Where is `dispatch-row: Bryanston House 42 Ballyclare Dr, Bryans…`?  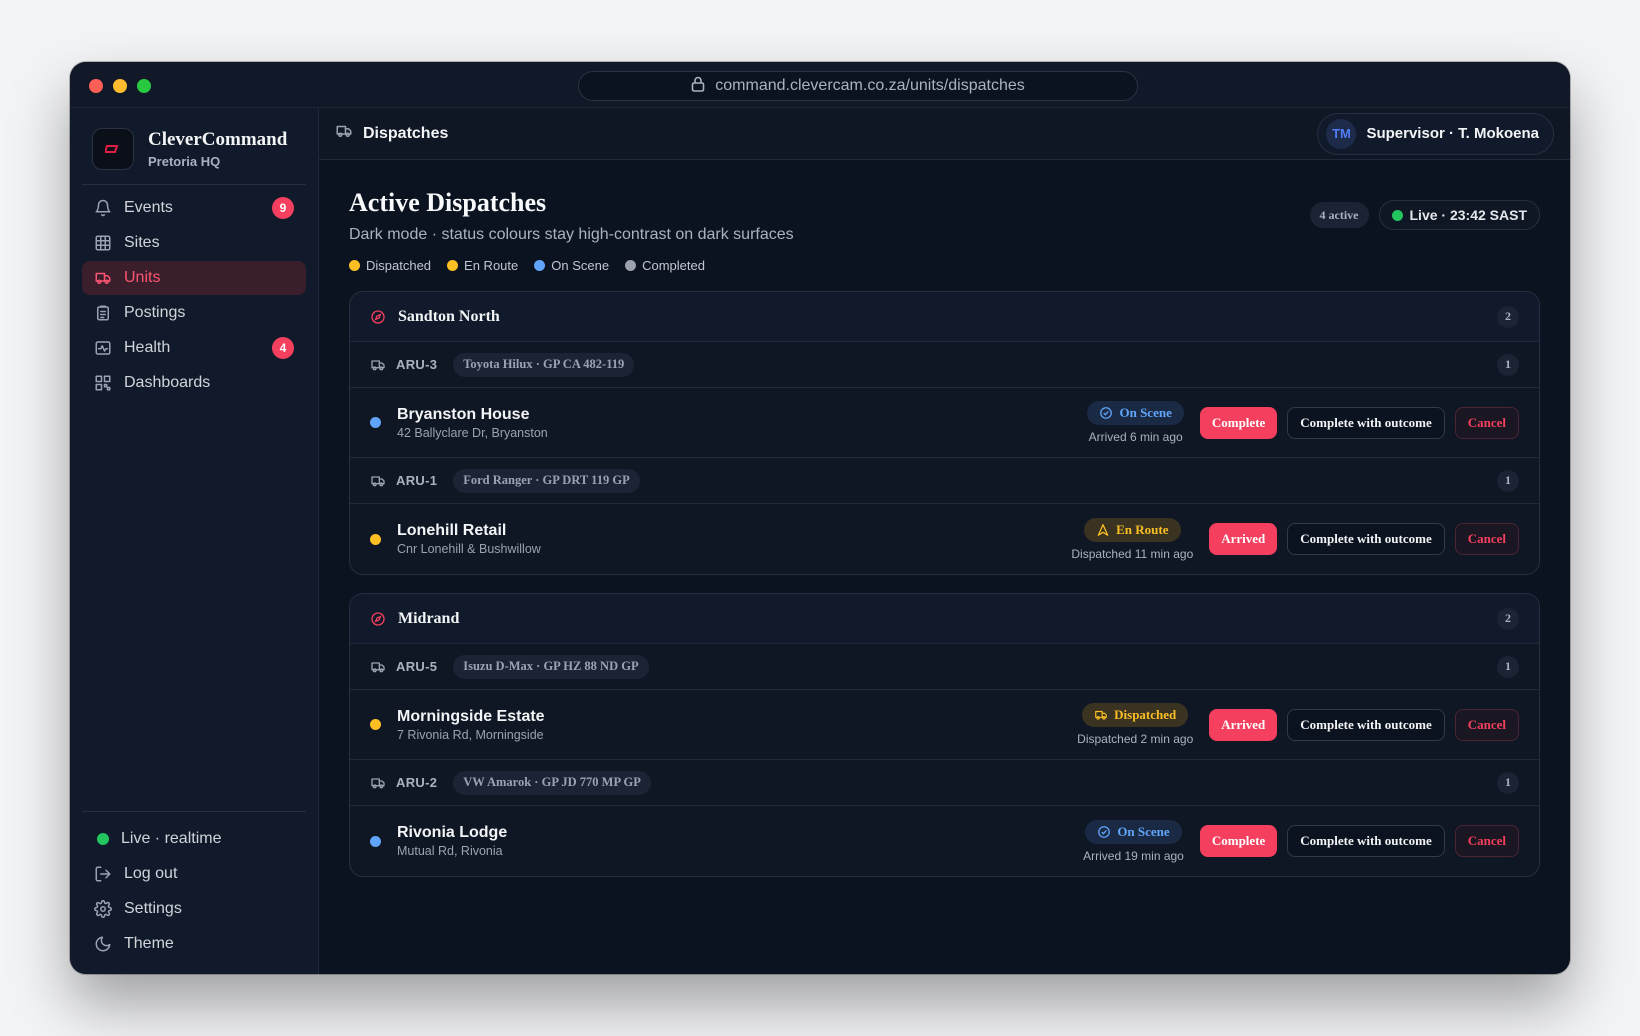
dispatch-row: Bryanston House 42 Ballyclare Dr, Bryans… is located at coordinates (944, 423).